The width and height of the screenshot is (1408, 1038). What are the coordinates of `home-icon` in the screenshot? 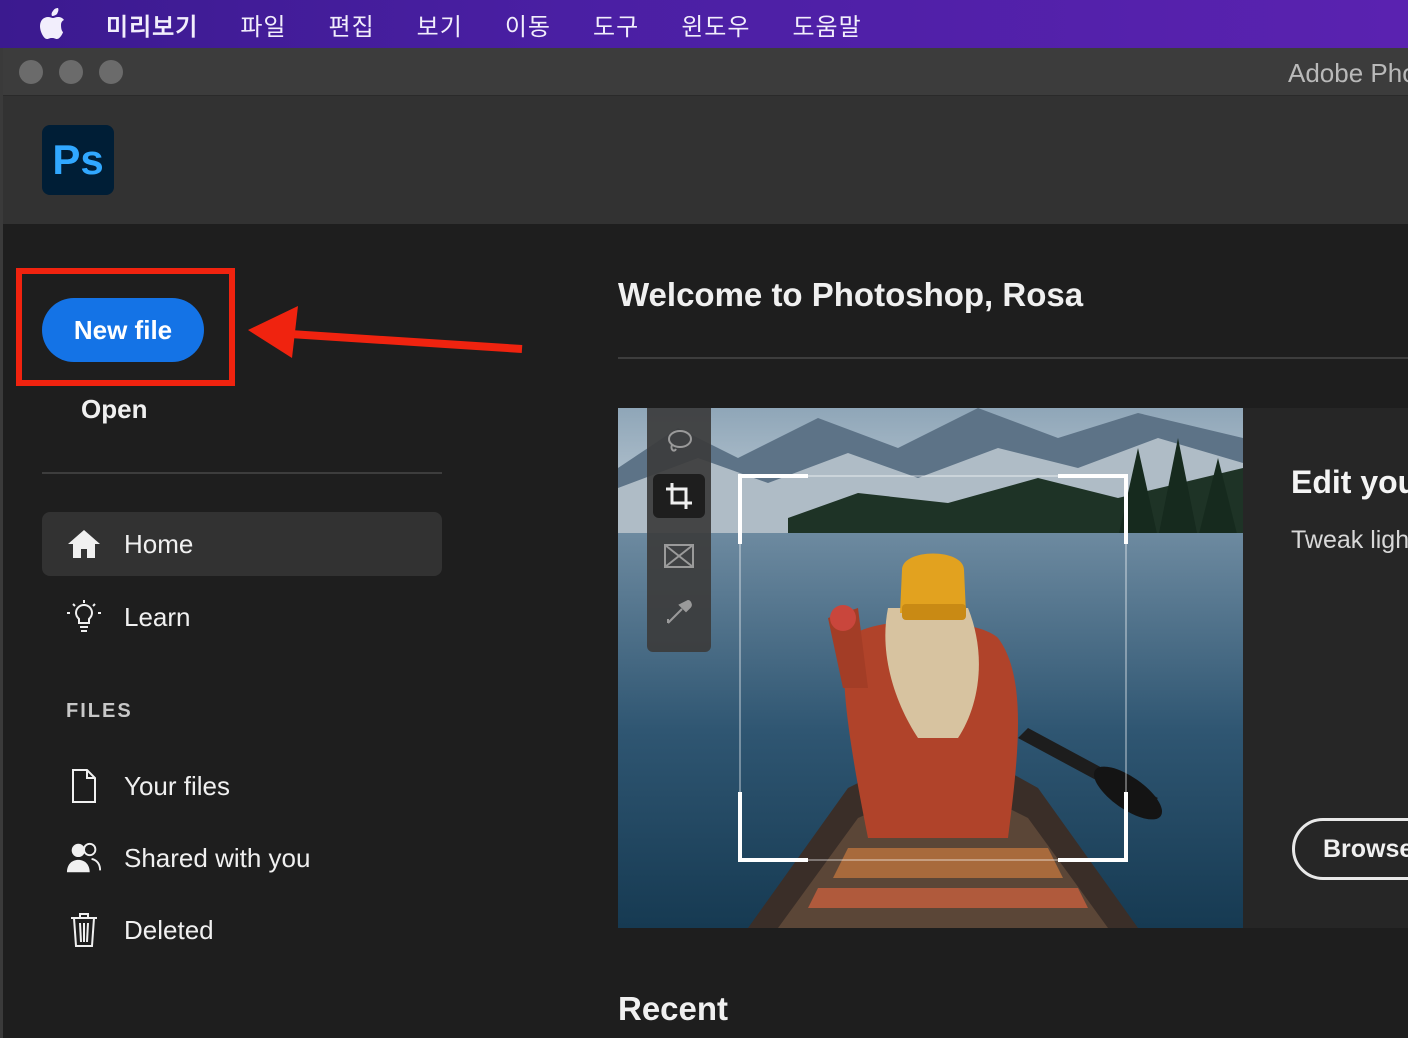 It's located at (84, 544).